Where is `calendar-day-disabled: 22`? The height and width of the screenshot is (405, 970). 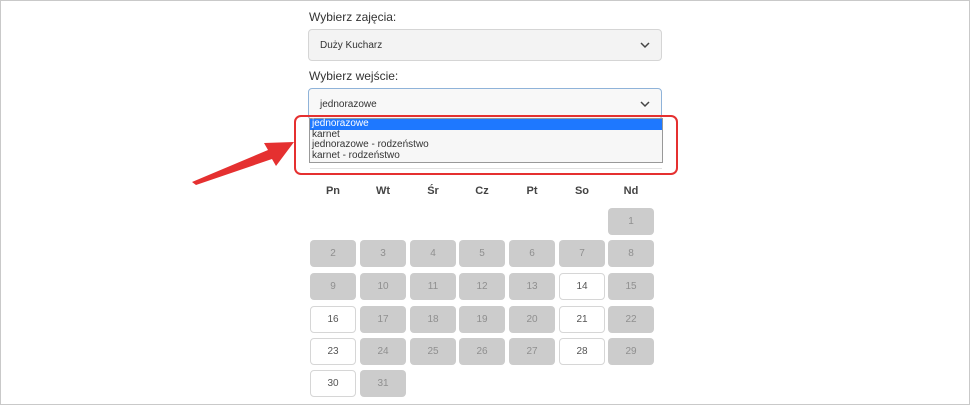 calendar-day-disabled: 22 is located at coordinates (631, 319).